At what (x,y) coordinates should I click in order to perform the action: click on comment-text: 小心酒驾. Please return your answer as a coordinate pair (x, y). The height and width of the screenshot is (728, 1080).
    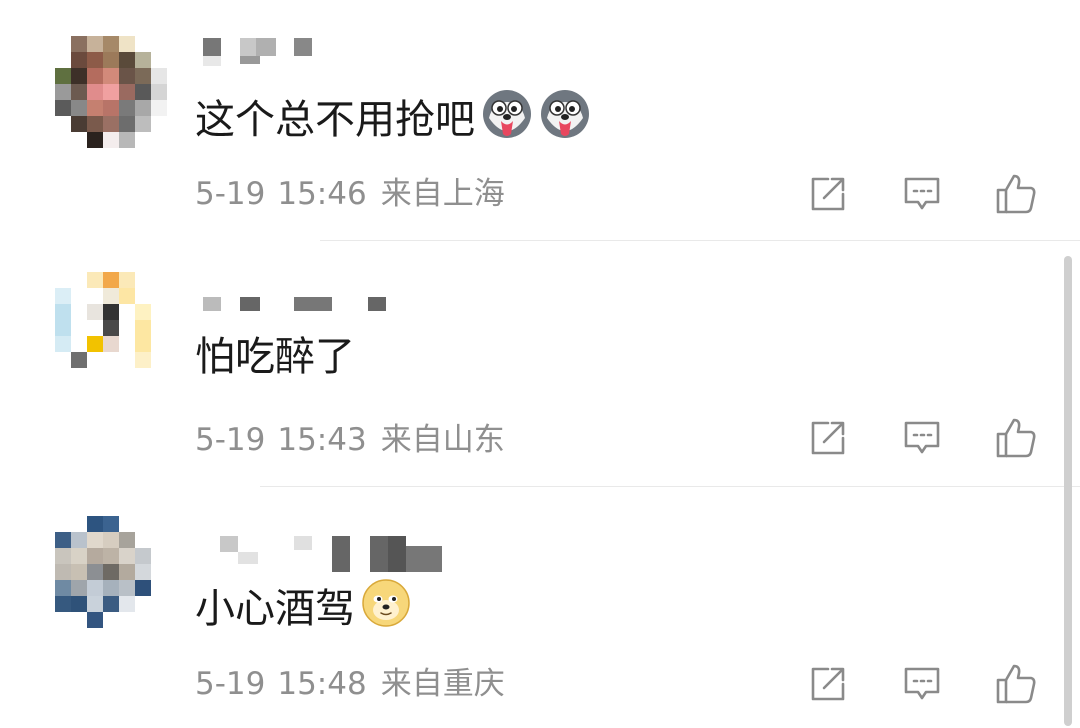
    Looking at the image, I should click on (275, 609).